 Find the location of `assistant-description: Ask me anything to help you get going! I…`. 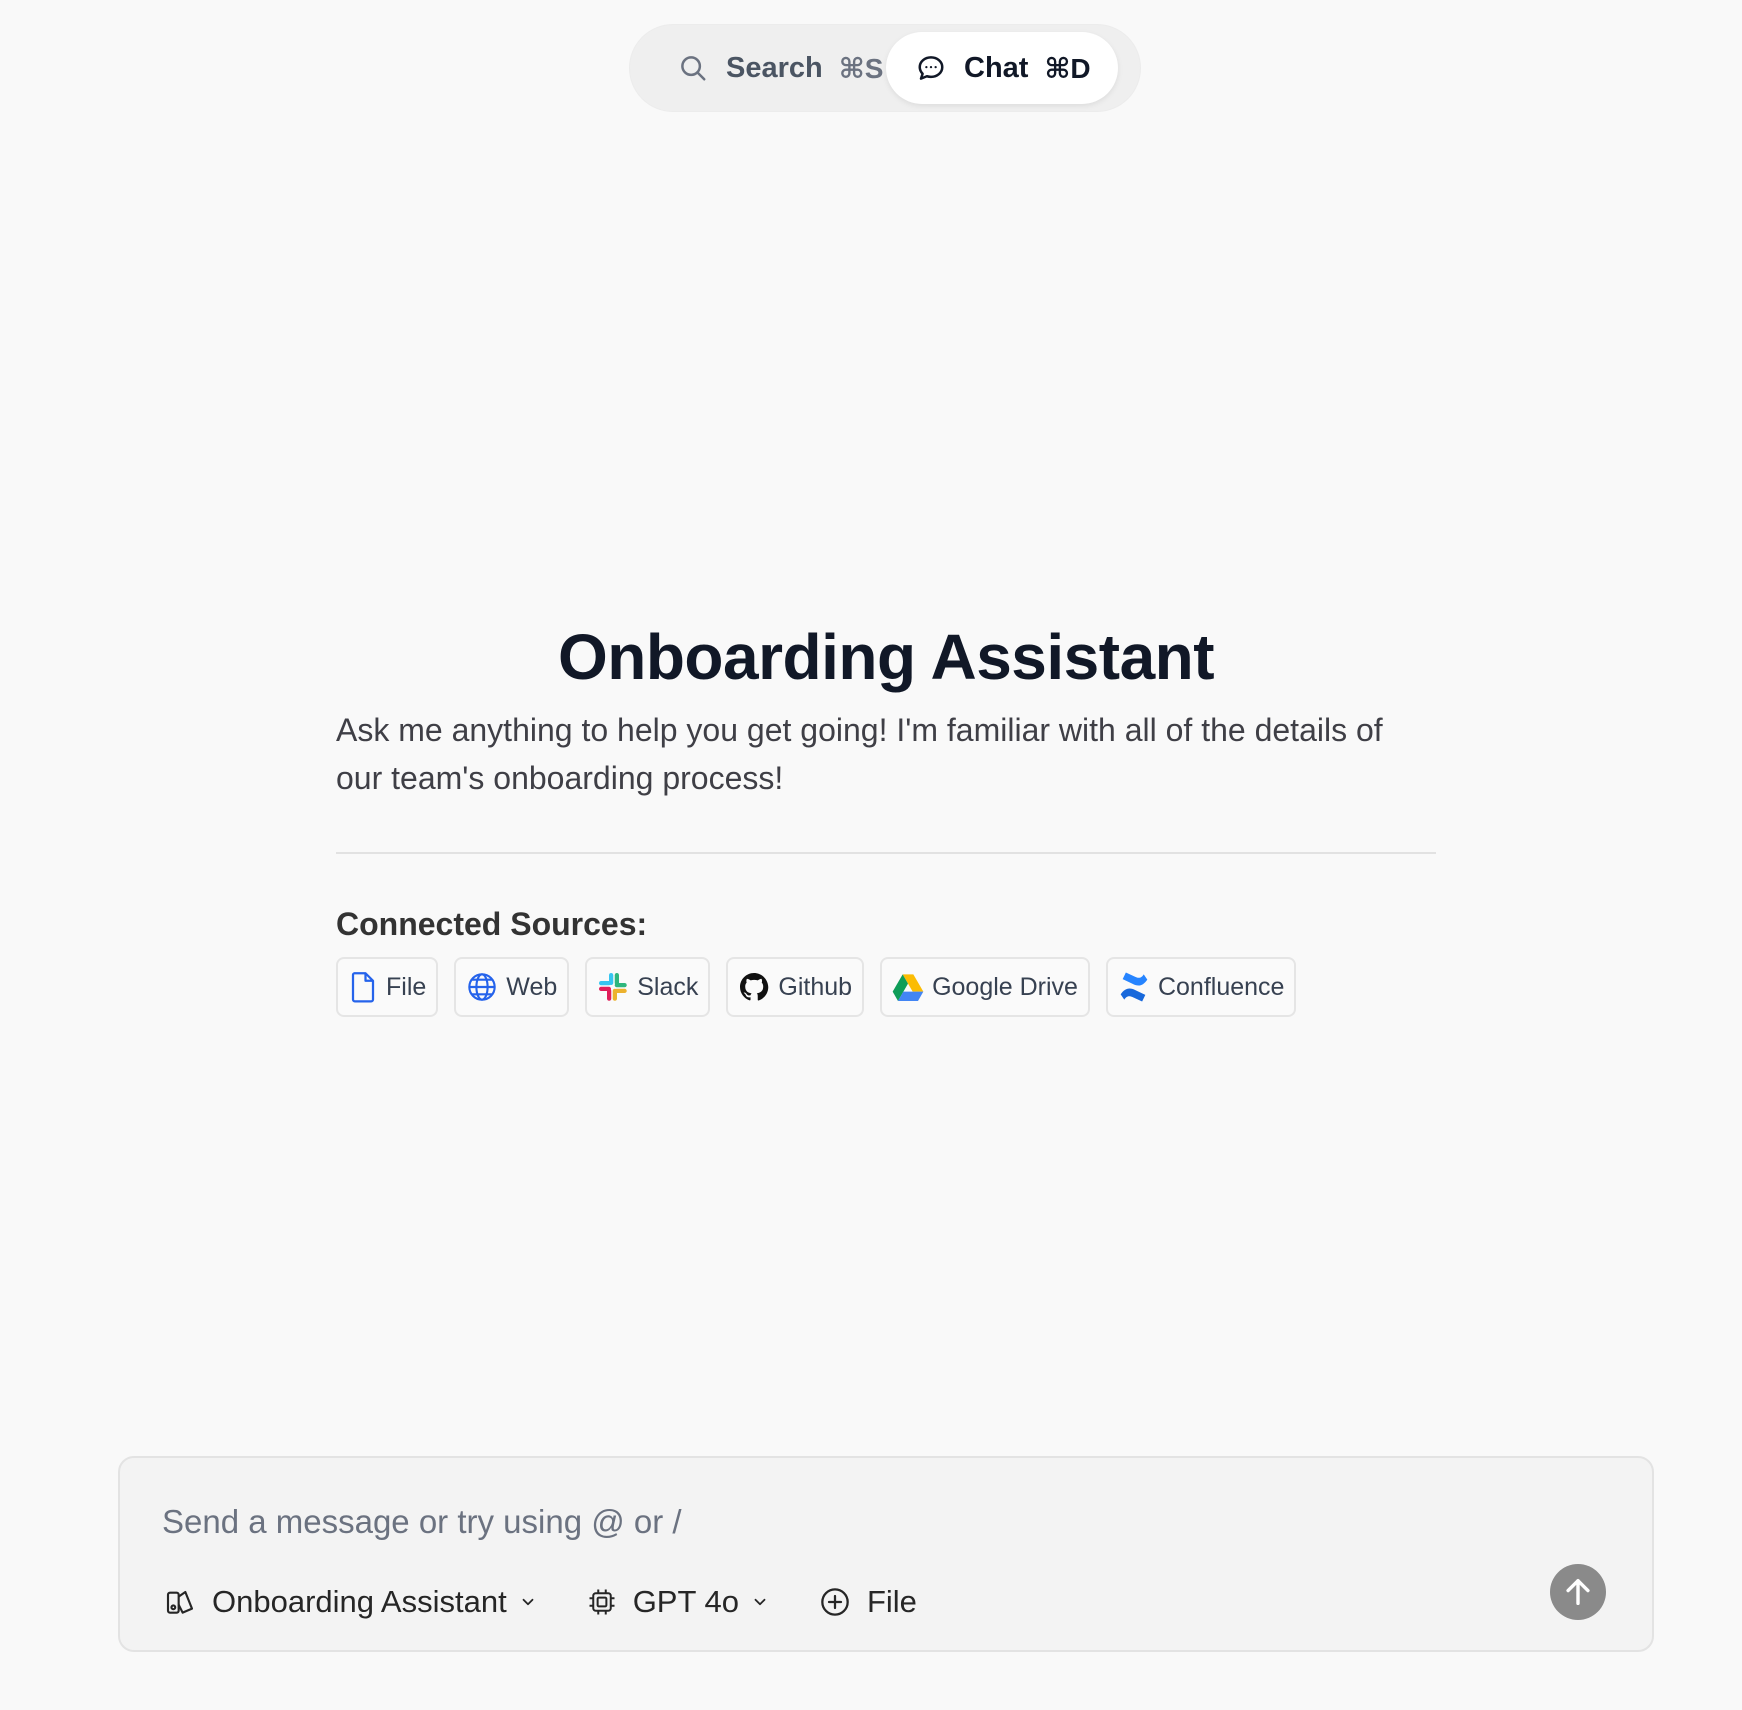

assistant-description: Ask me anything to help you get going! I… is located at coordinates (859, 754).